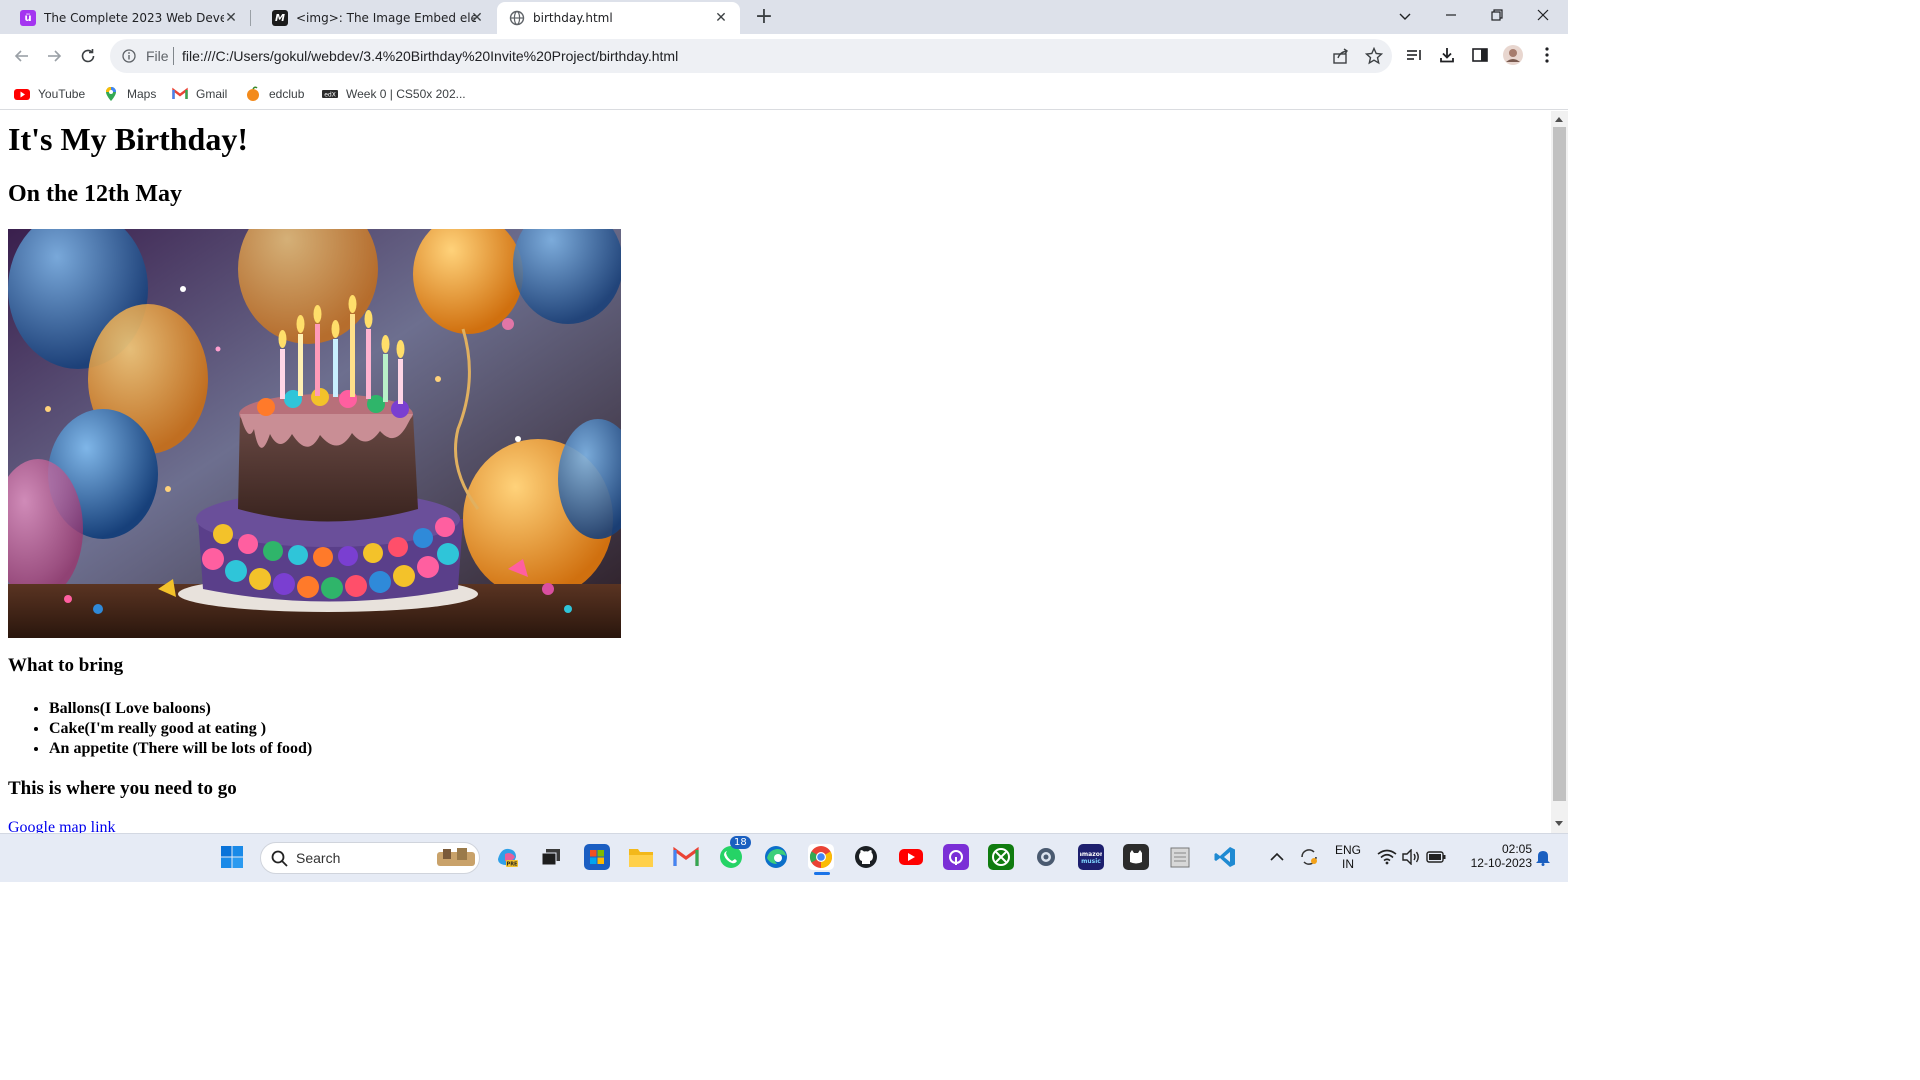 The height and width of the screenshot is (1080, 1920). What do you see at coordinates (212, 94) in the screenshot?
I see `bookmark-label: Gmail` at bounding box center [212, 94].